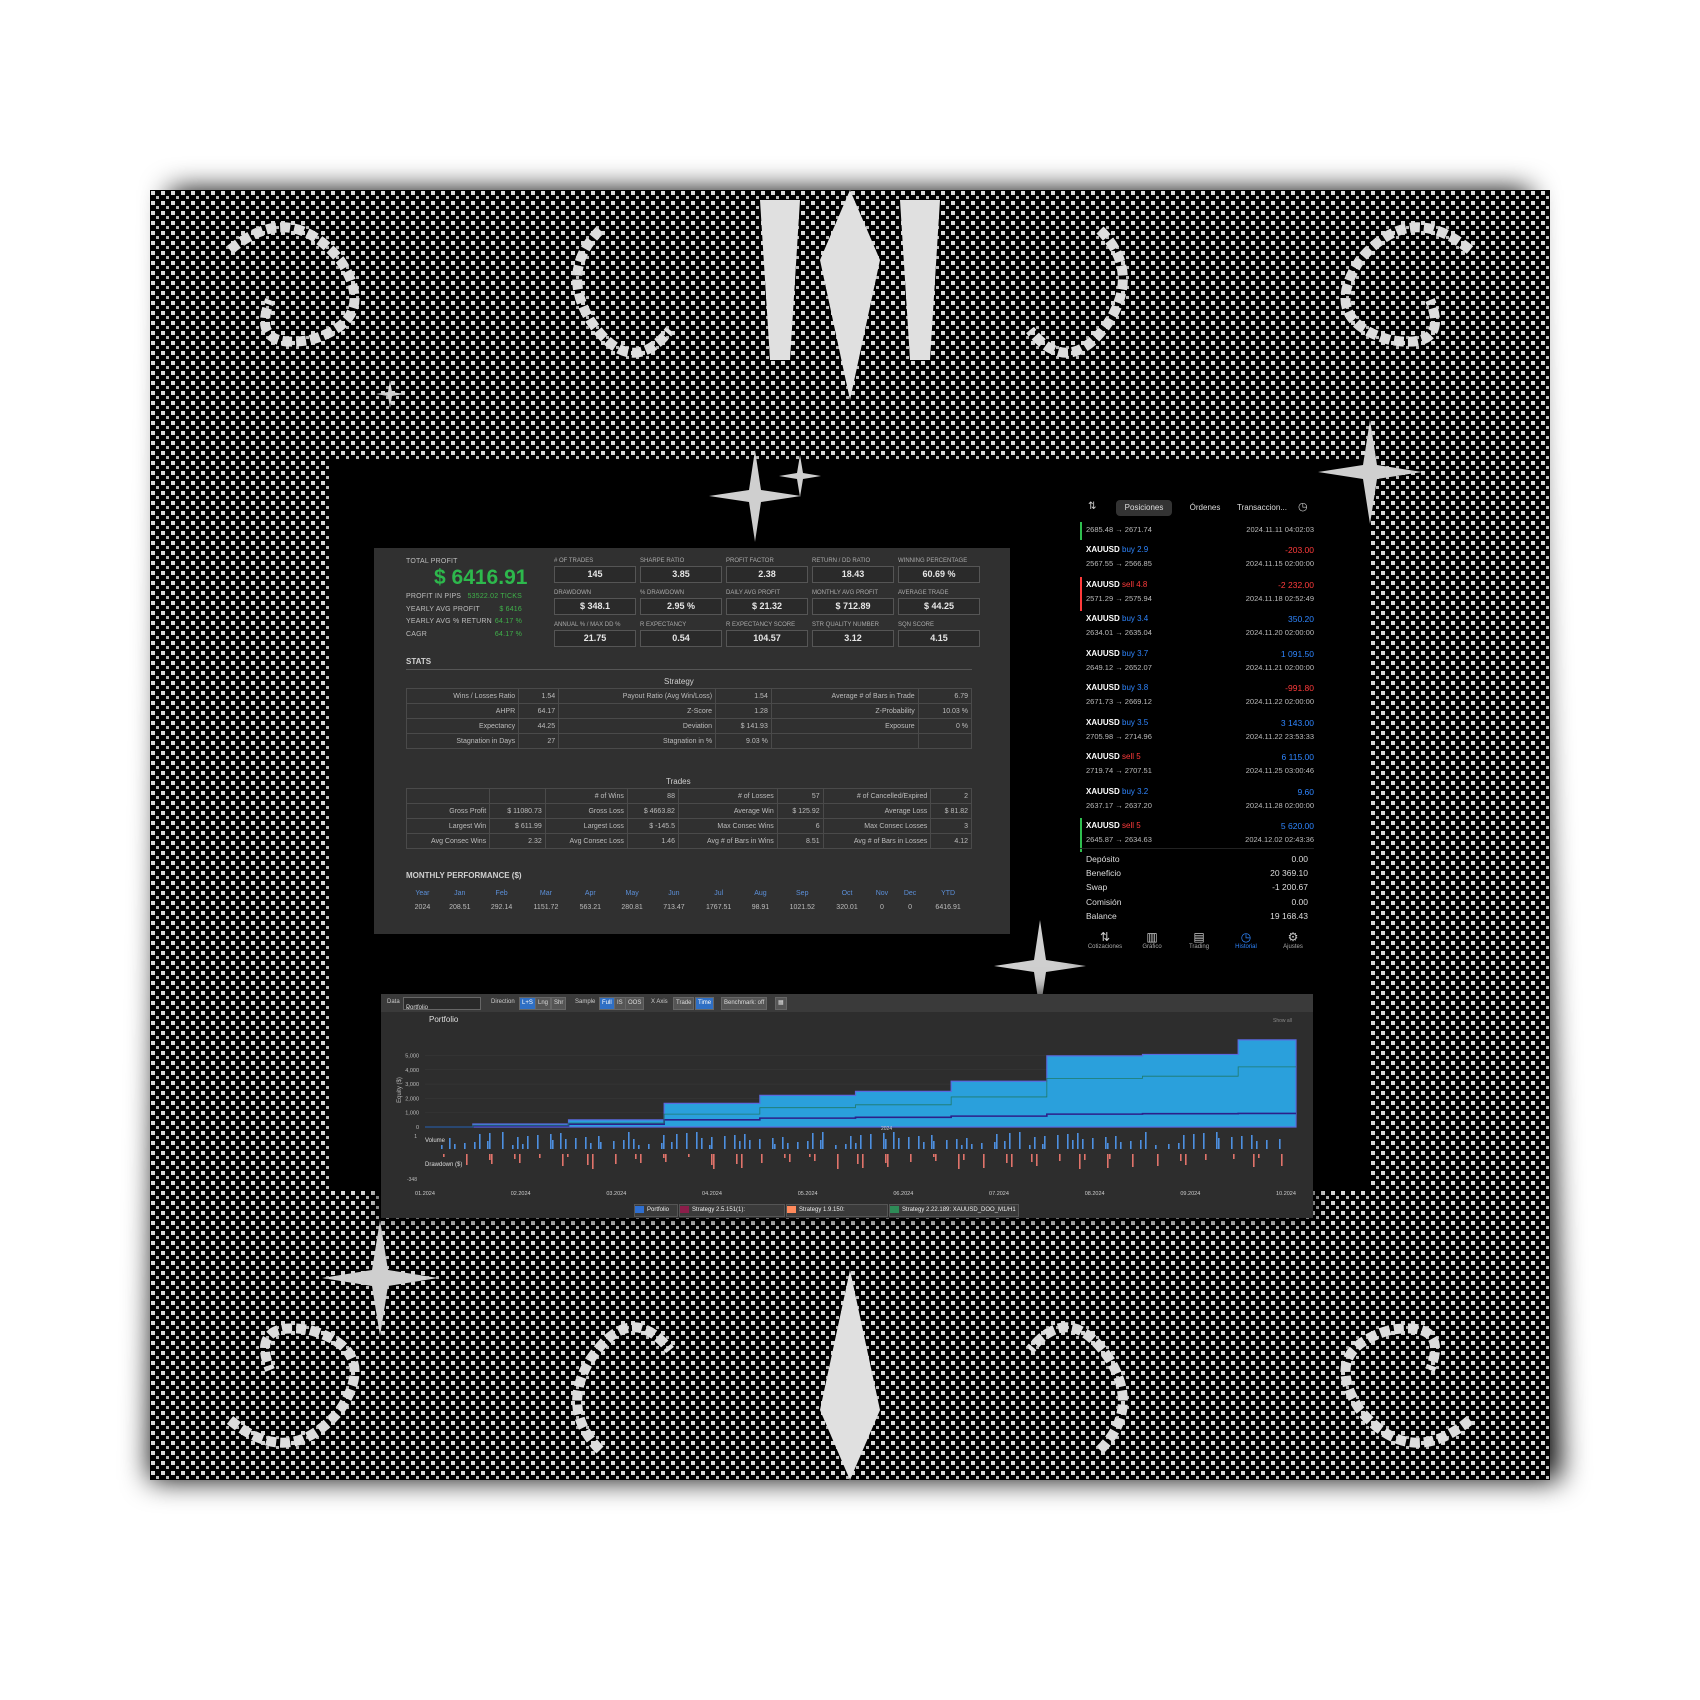 This screenshot has height=1700, width=1700. Describe the element at coordinates (954, 1210) in the screenshot. I see `legend-item: Strategy 2.22.189: XAUUSD_DOO_M1/H1` at that location.